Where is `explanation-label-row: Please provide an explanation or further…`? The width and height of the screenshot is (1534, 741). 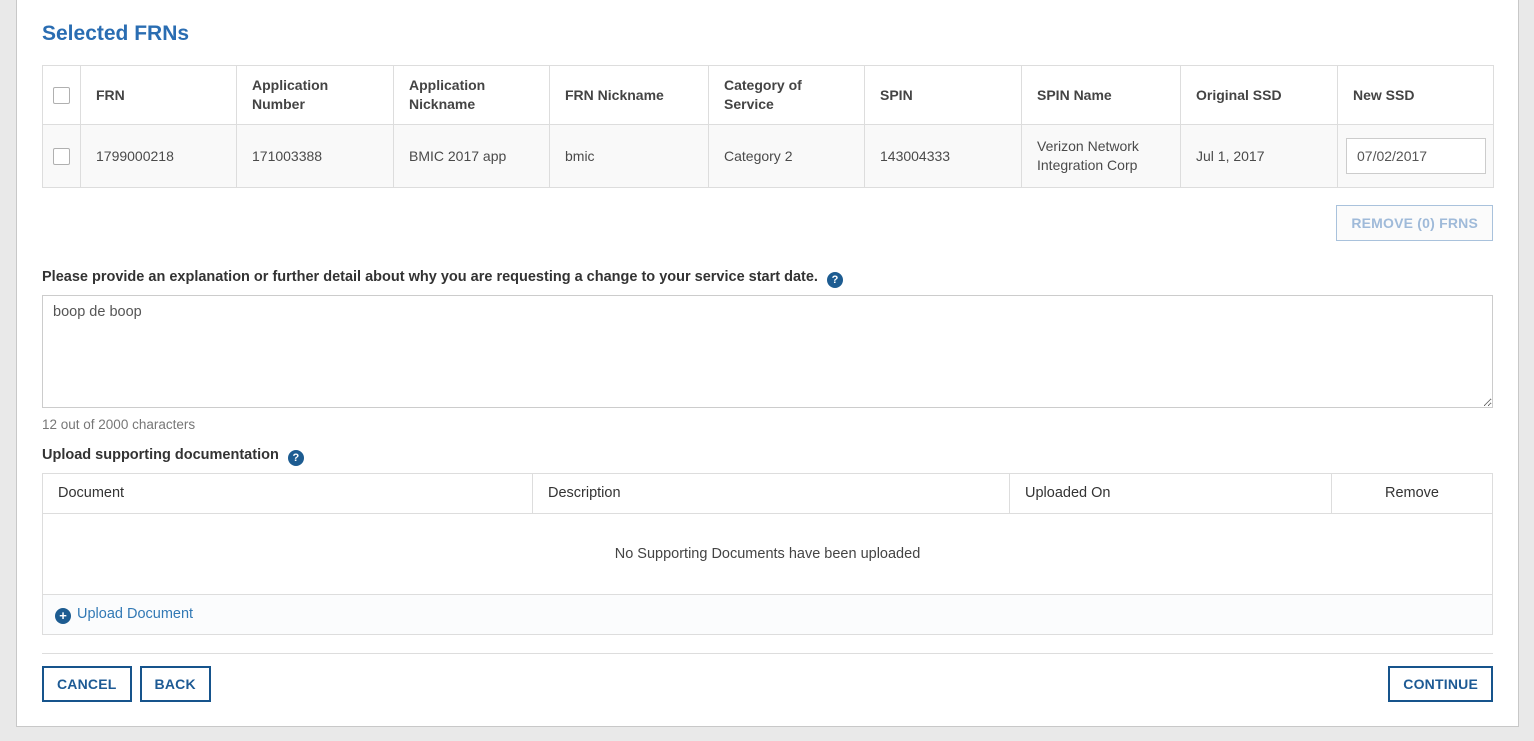 explanation-label-row: Please provide an explanation or further… is located at coordinates (767, 278).